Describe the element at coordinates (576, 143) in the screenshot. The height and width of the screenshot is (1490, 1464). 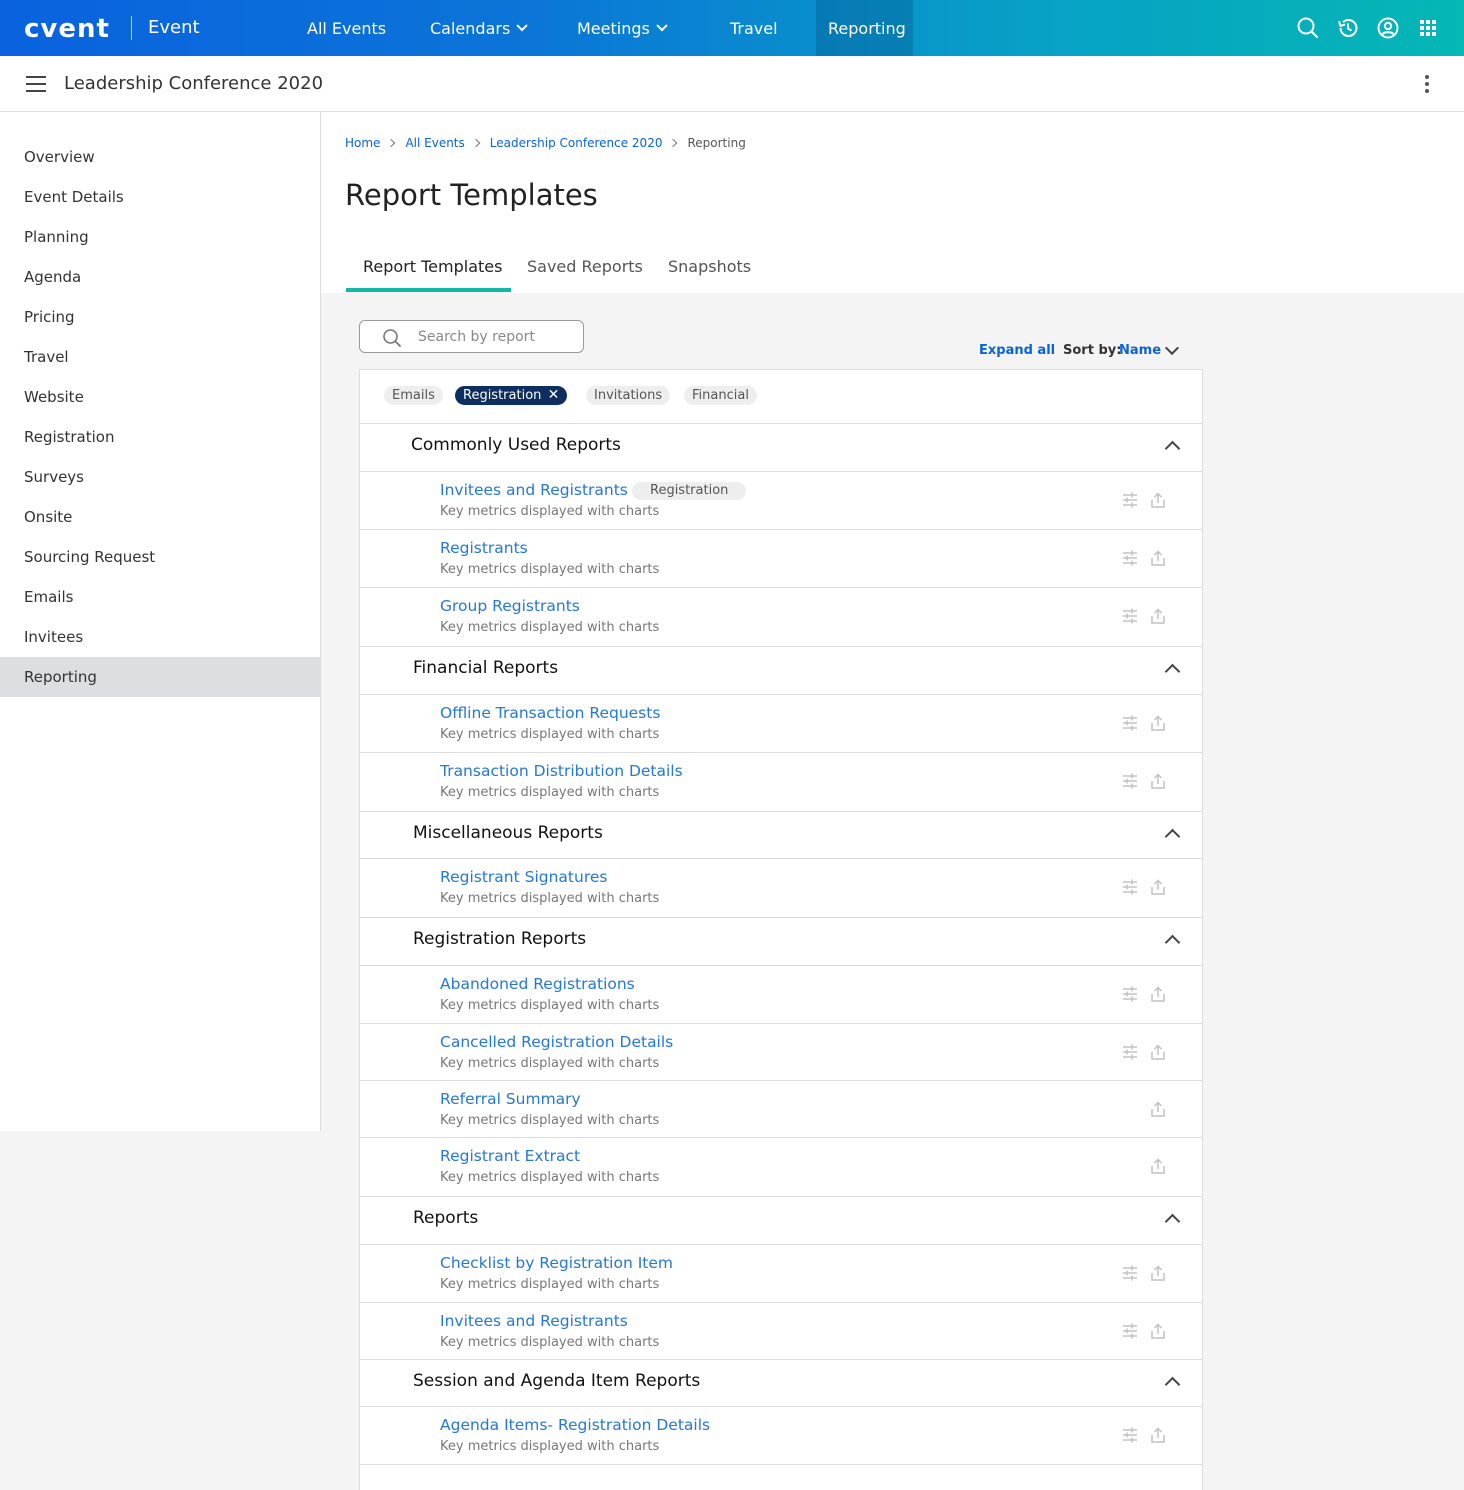
I see `breadcrumb-event: Leadership Conference 2020` at that location.